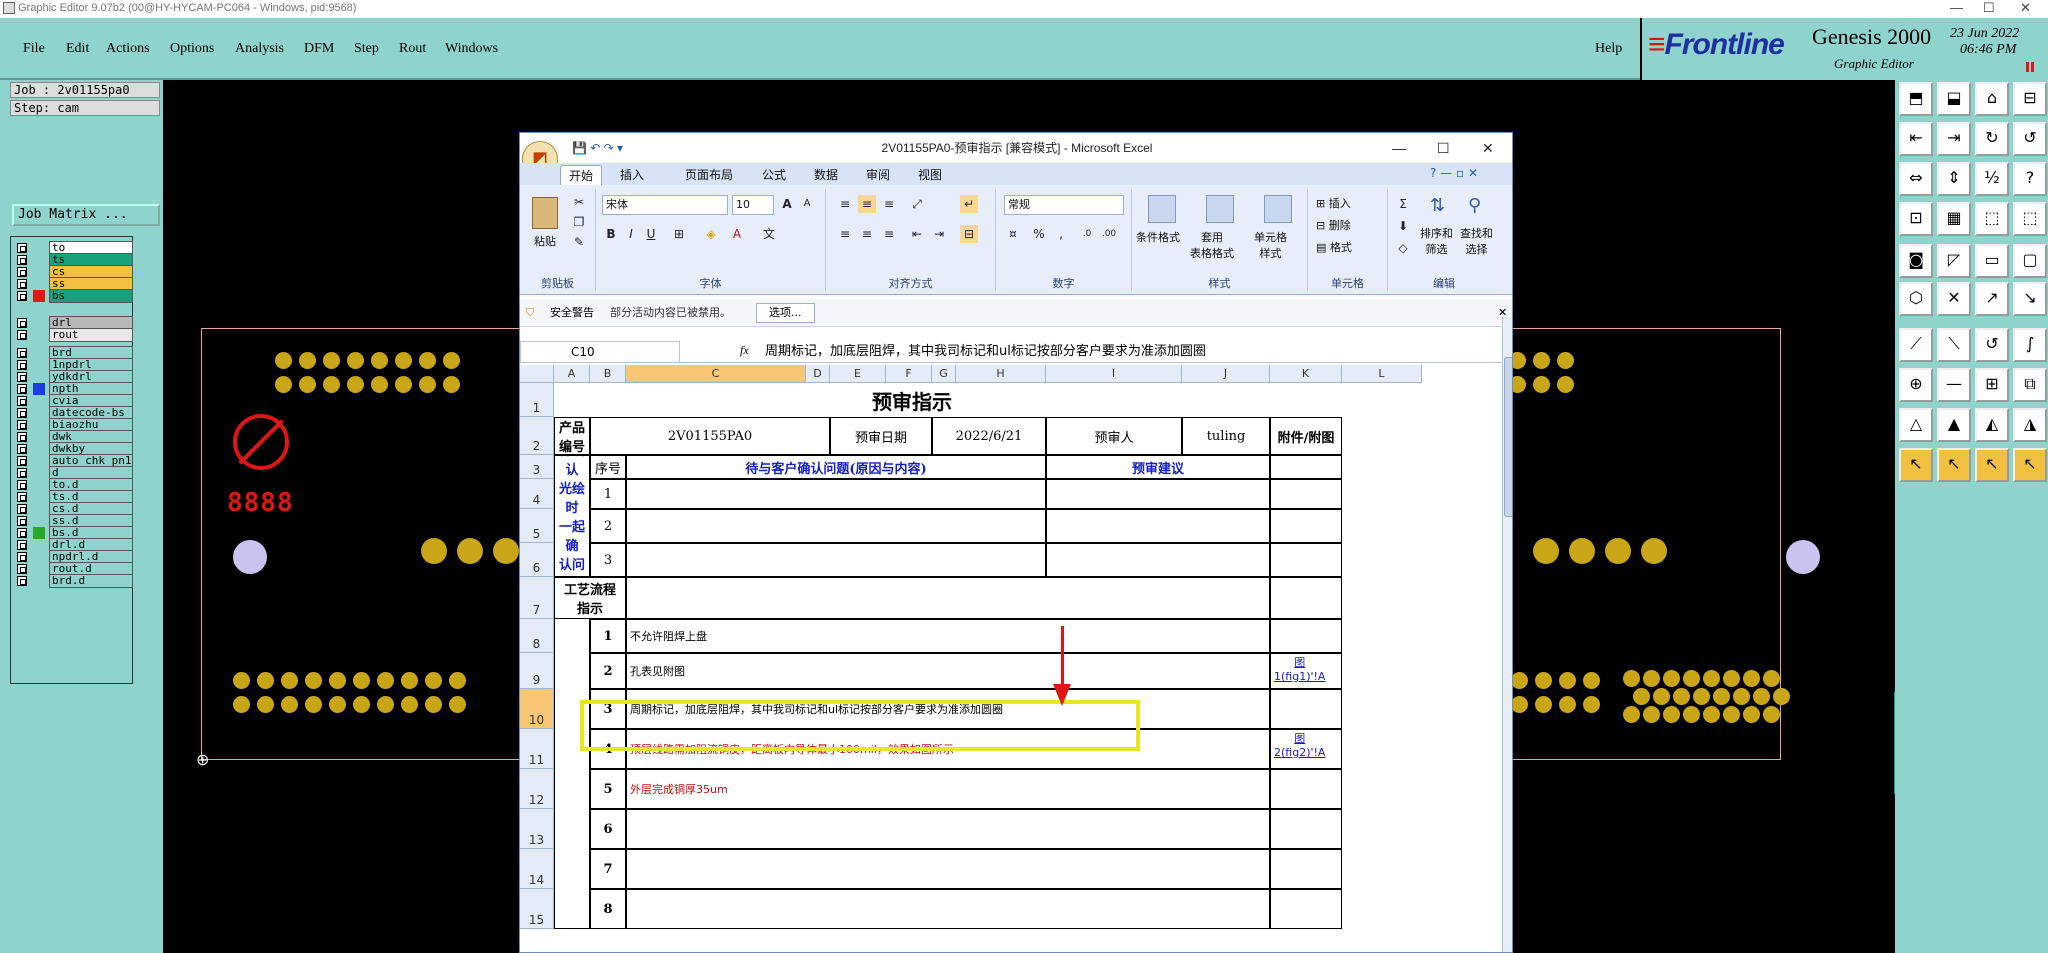 The height and width of the screenshot is (953, 2048). I want to click on attachment-link: 图 1(fig1)'!A, so click(1306, 671).